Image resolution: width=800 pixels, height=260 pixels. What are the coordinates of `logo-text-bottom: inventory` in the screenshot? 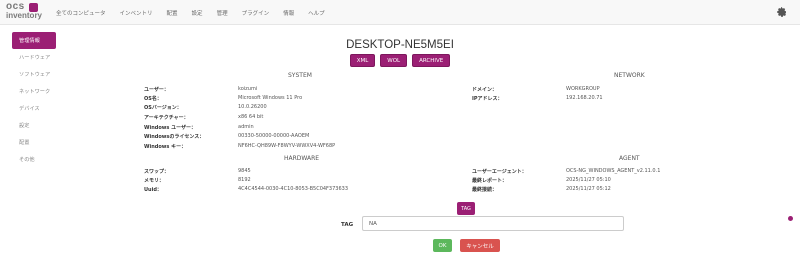 It's located at (24, 15).